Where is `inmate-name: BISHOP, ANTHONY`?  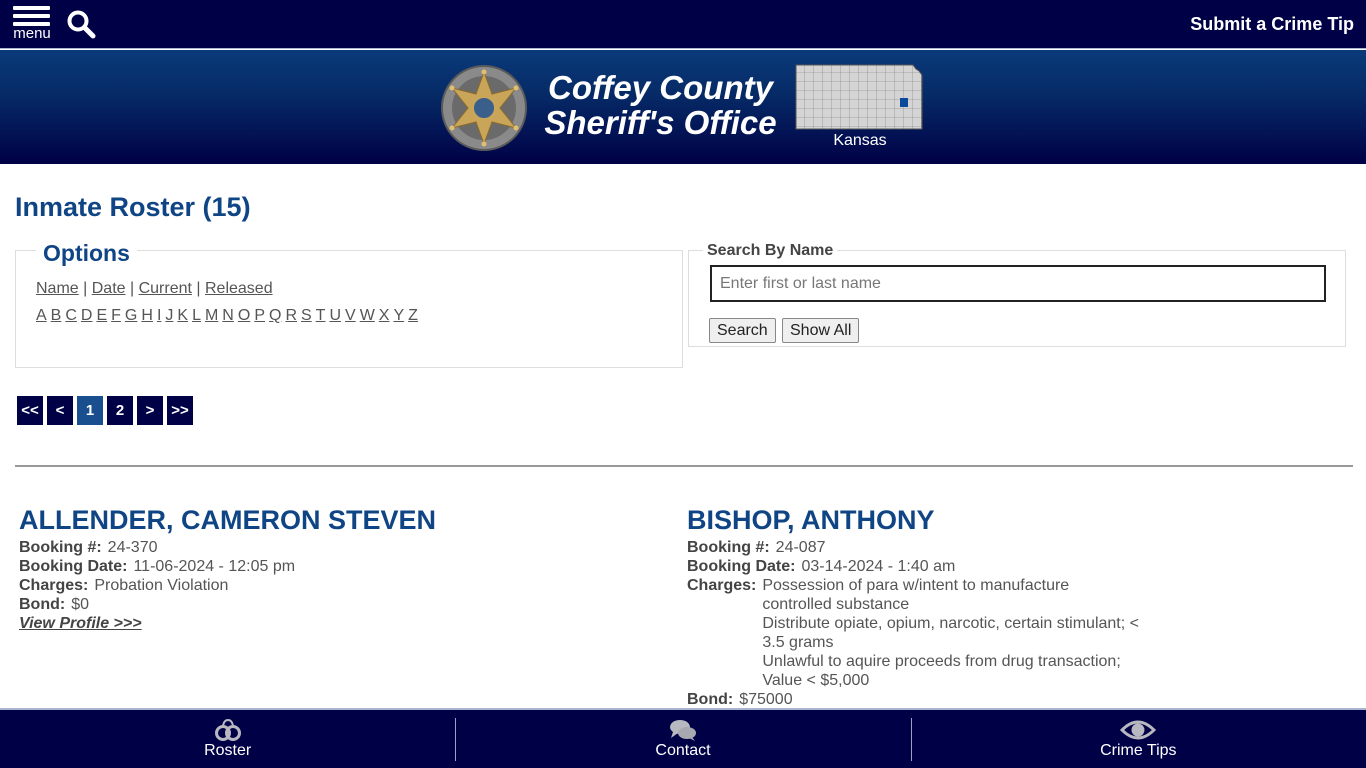 inmate-name: BISHOP, ANTHONY is located at coordinates (1007, 520).